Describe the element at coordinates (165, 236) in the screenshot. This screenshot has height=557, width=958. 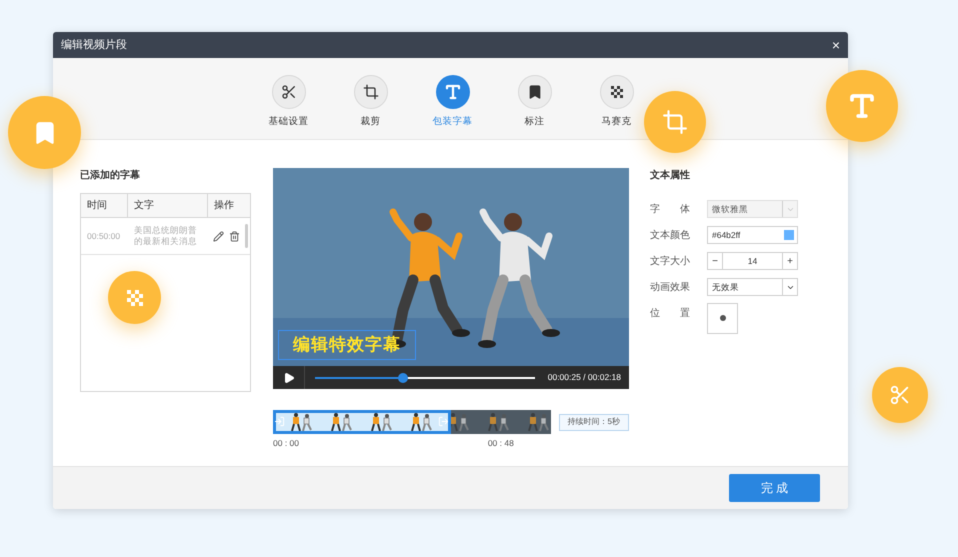
I see `table-cell-text: 美国总统朗朗普的最新相关消息` at that location.